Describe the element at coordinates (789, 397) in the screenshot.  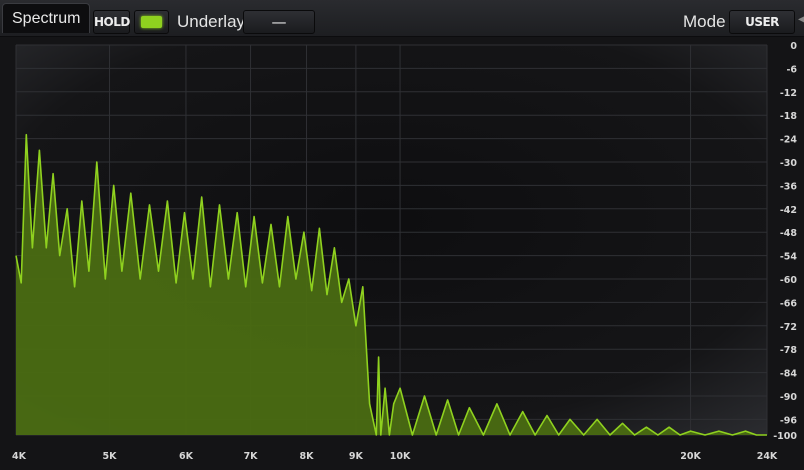
I see `y-tick-label: -90` at that location.